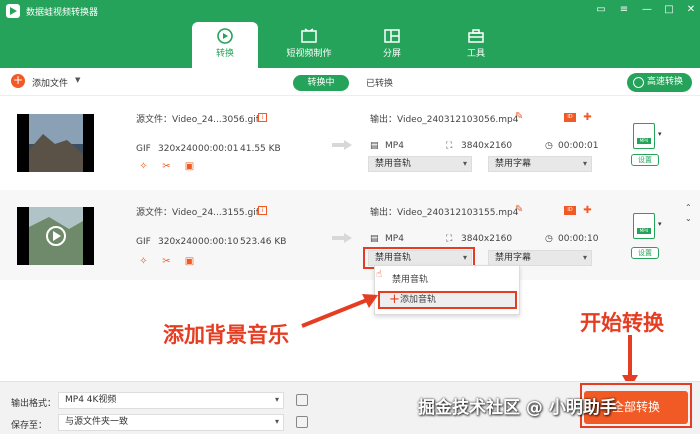  Describe the element at coordinates (197, 213) in the screenshot. I see `source-file-name: 源文件：Video_24...3155.gif` at that location.